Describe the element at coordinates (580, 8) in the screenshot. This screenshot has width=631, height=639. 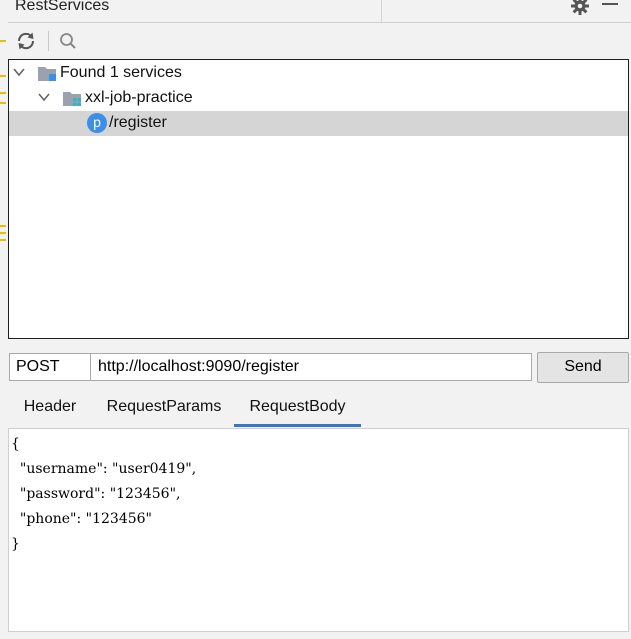
I see `gear-icon` at that location.